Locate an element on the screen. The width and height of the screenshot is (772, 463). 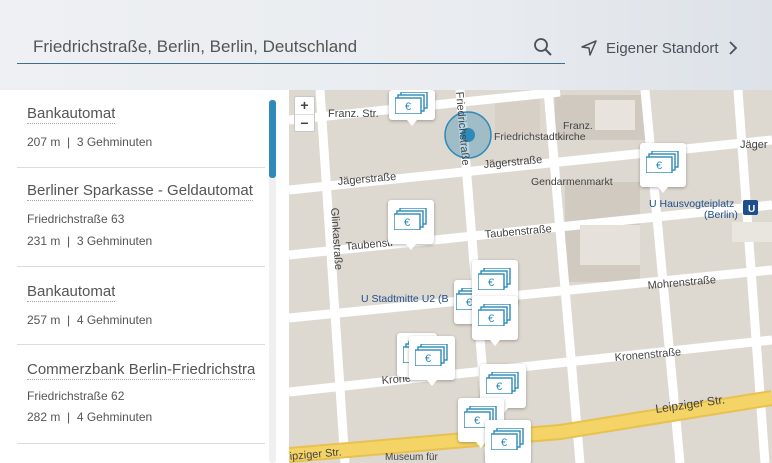
map-label: Franz. is located at coordinates (578, 126).